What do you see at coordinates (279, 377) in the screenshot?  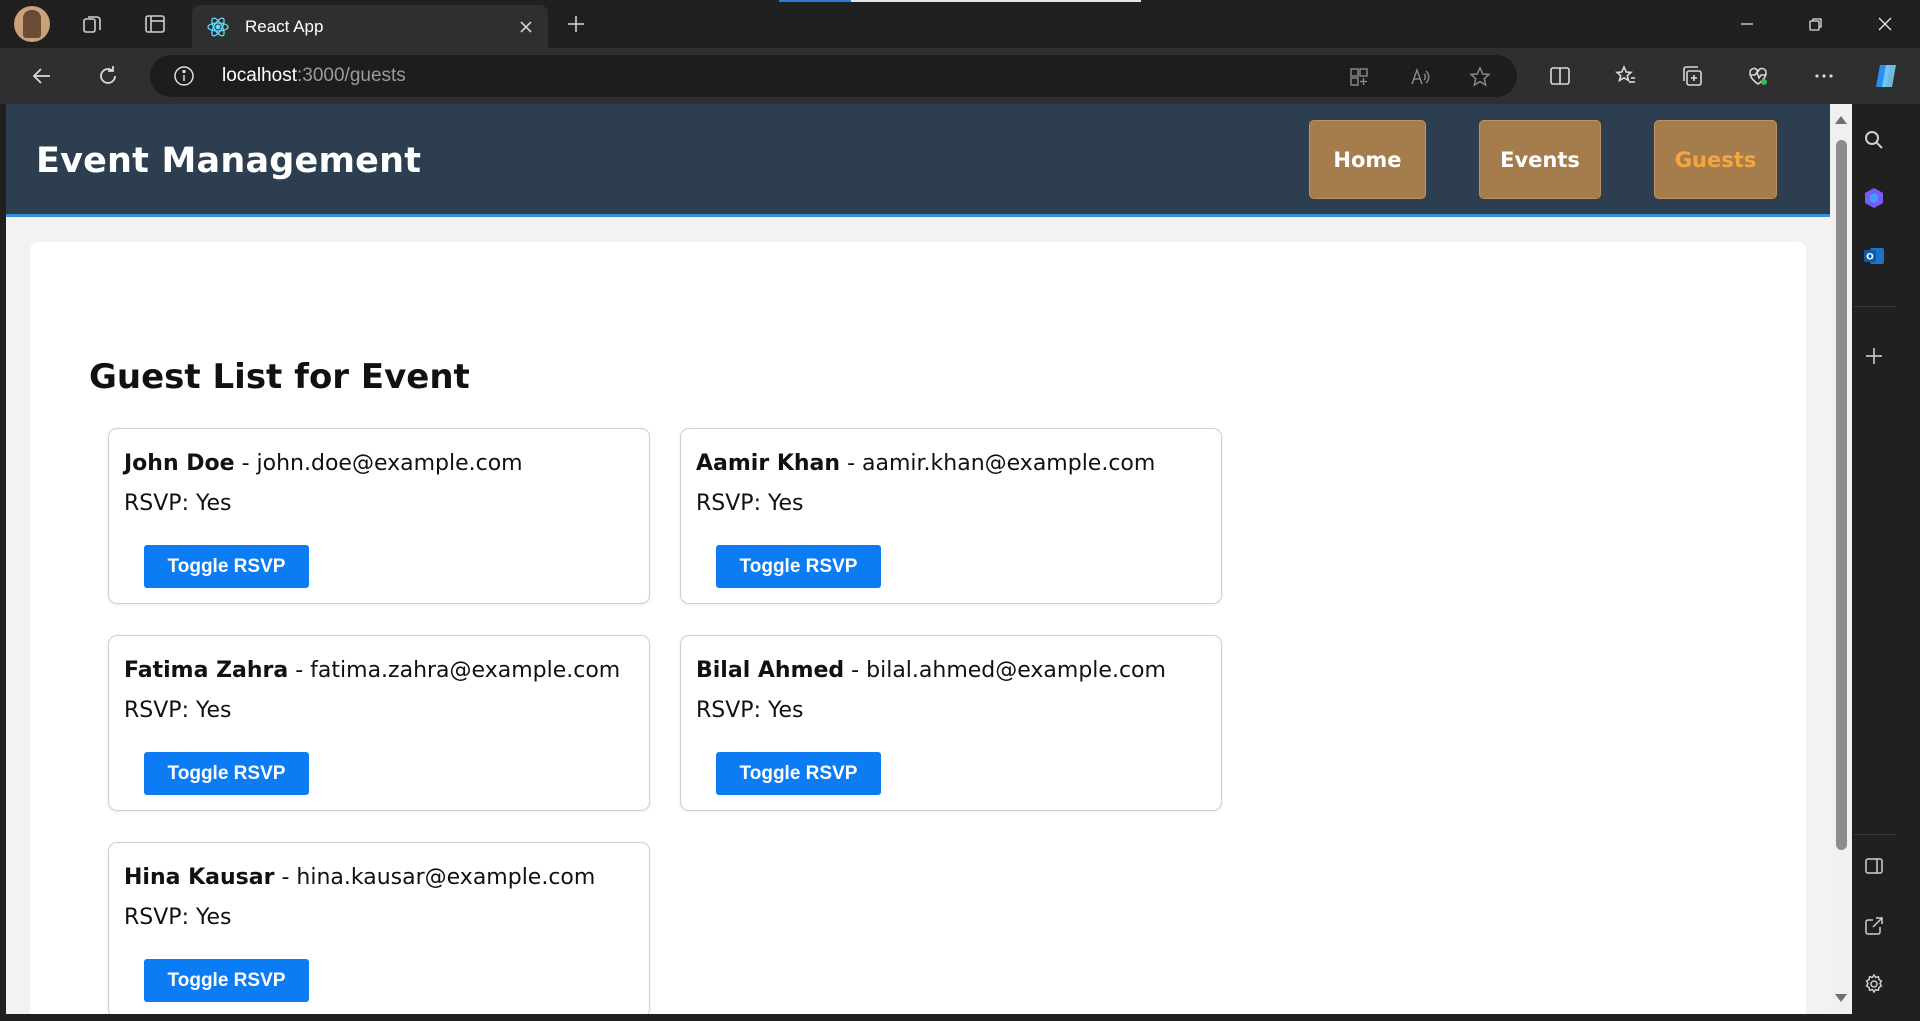 I see `page-title: Guest List for Event` at bounding box center [279, 377].